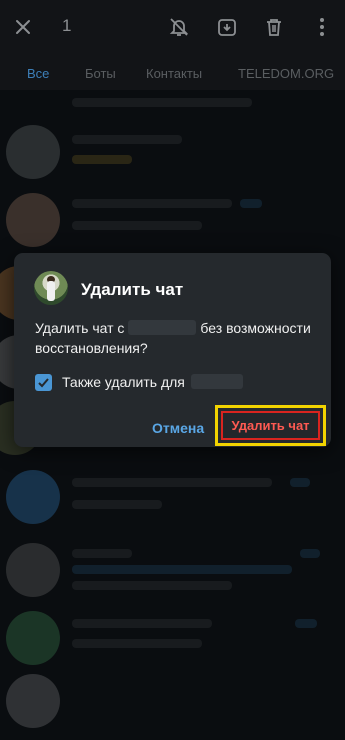  What do you see at coordinates (80, 328) in the screenshot?
I see `dialog-message-prefix: Удалить чат с` at bounding box center [80, 328].